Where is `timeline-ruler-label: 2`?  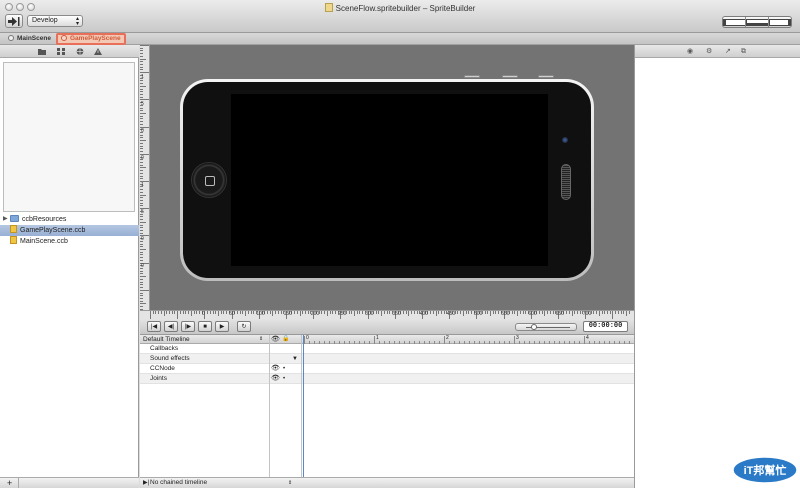
timeline-ruler-label: 2 is located at coordinates (447, 338).